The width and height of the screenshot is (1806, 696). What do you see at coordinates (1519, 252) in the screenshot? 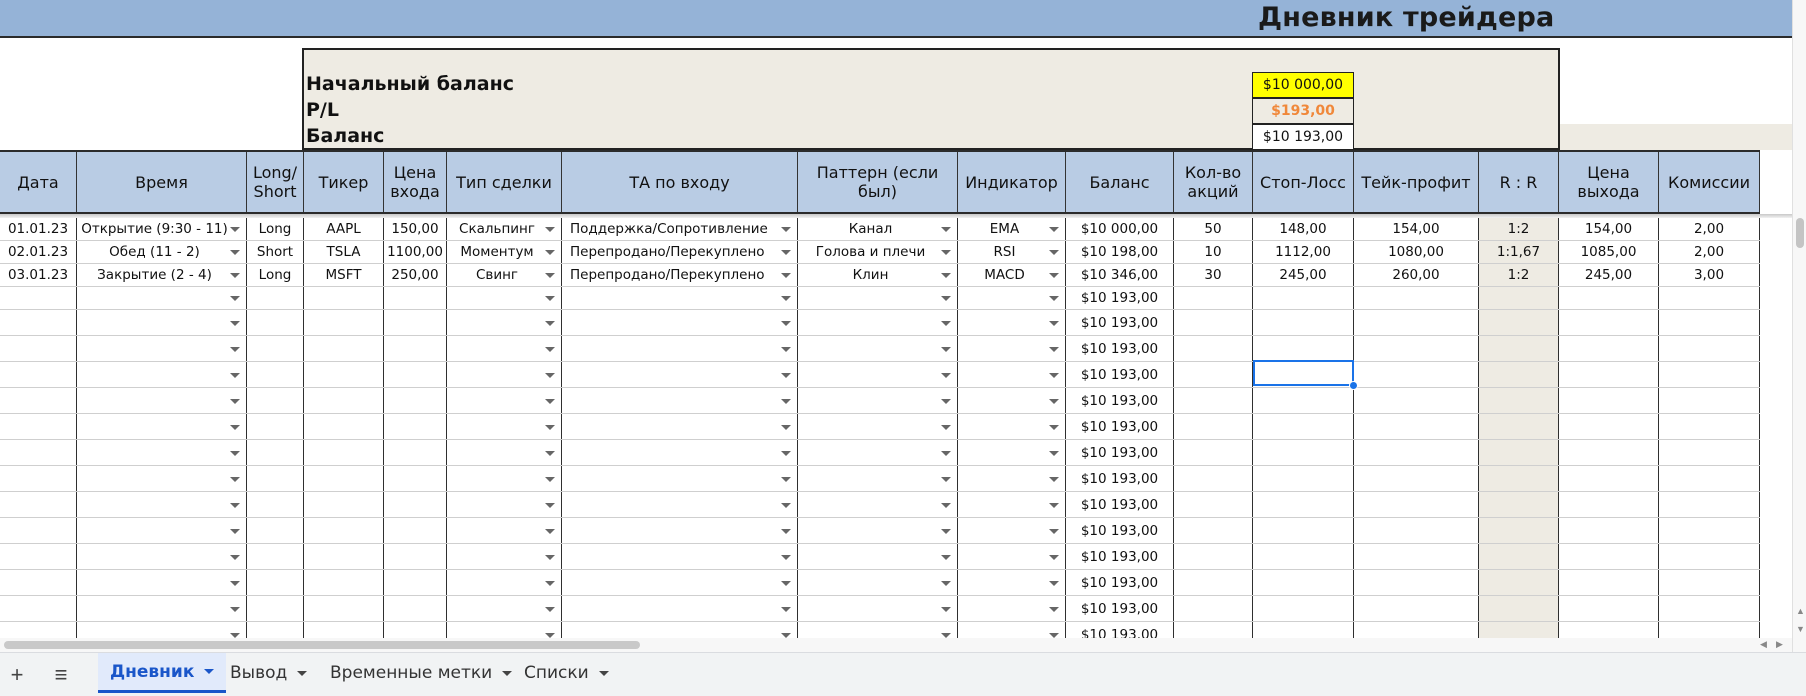
I see `cell-rr: 1:1,67` at bounding box center [1519, 252].